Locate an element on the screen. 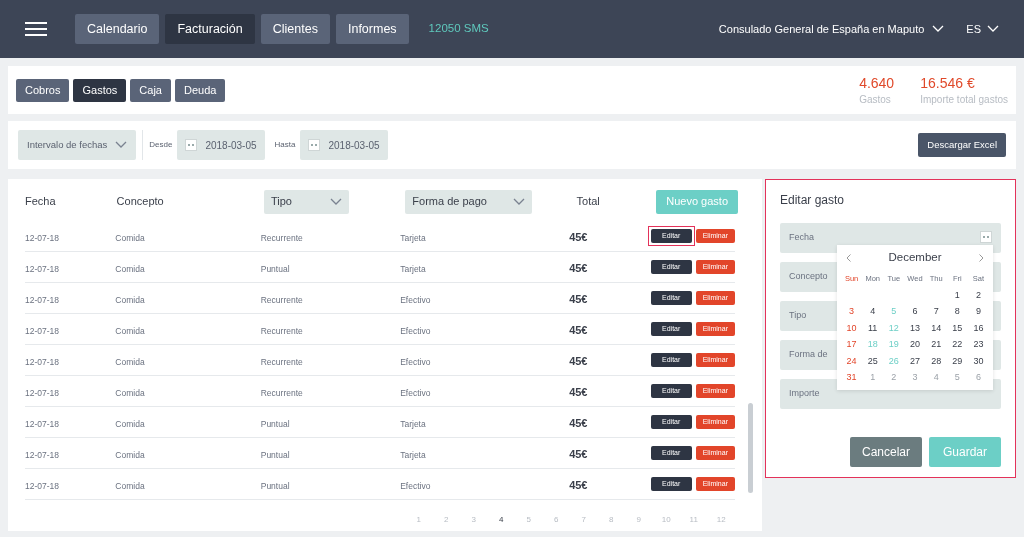 The width and height of the screenshot is (1024, 537). column-header: Concepto is located at coordinates (140, 202).